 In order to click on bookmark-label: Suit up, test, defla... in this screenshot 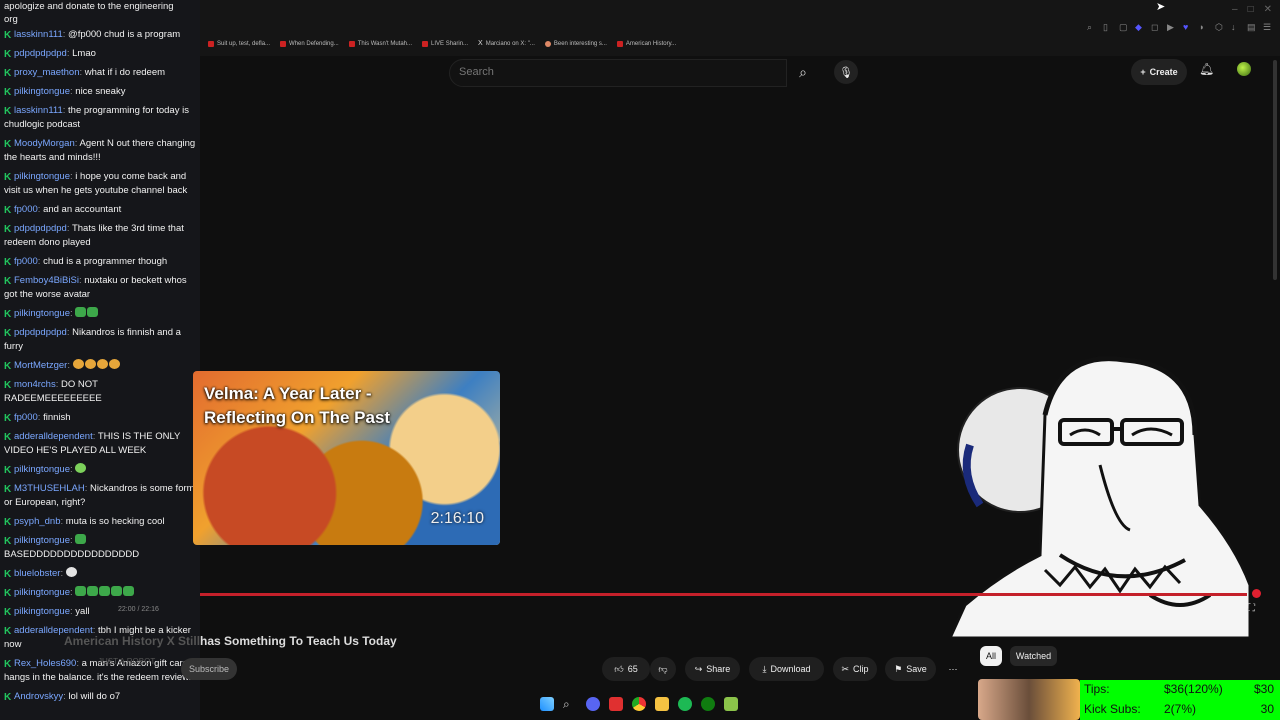, I will do `click(244, 43)`.